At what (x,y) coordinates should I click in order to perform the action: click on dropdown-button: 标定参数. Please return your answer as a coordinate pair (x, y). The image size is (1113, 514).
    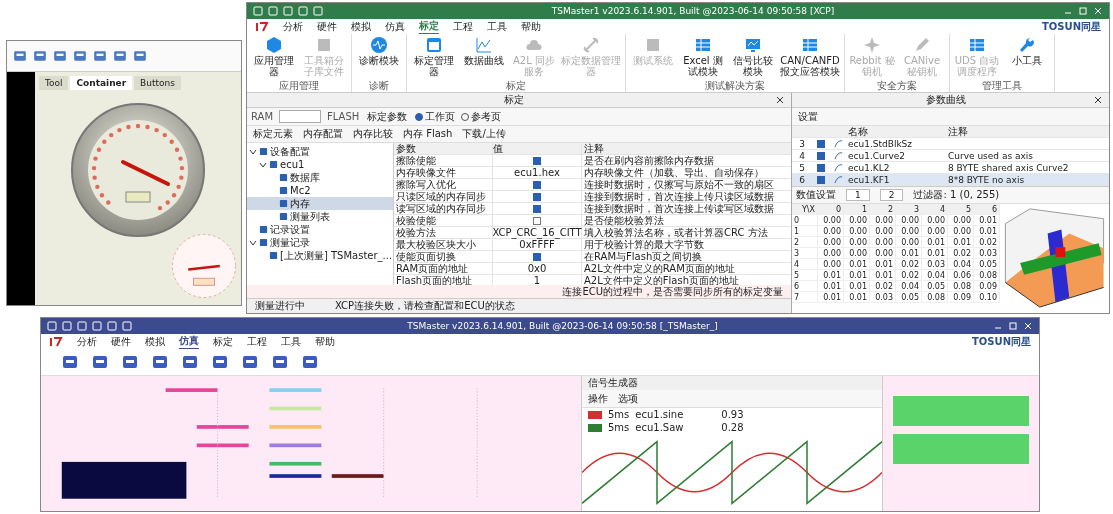
    Looking at the image, I should click on (387, 116).